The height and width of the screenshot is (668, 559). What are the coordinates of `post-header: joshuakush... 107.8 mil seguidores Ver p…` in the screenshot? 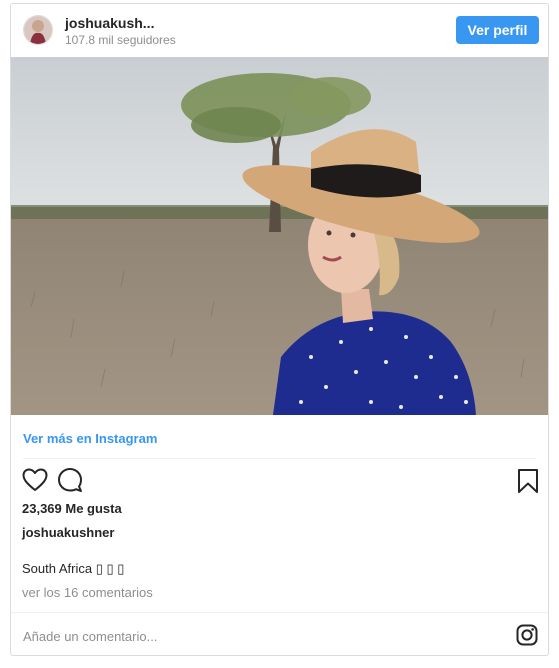 It's located at (279, 30).